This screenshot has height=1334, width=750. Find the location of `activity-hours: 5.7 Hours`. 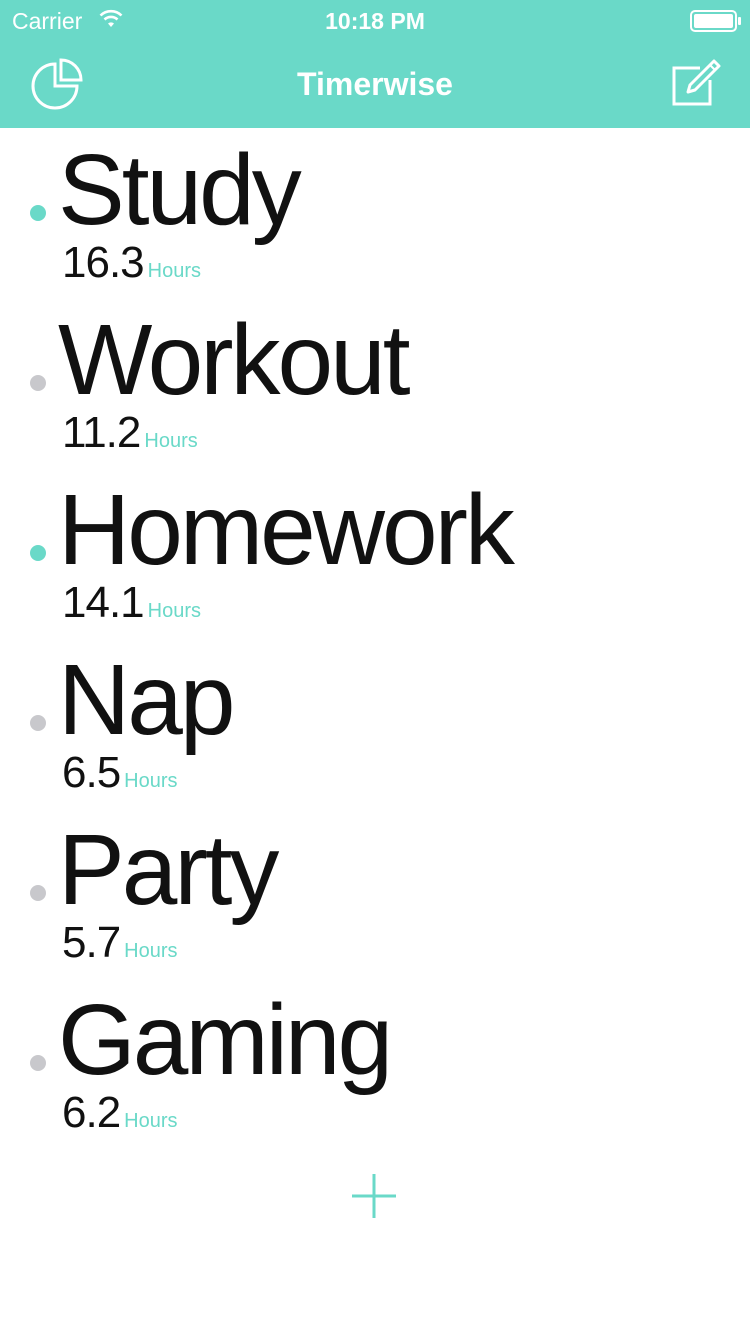

activity-hours: 5.7 Hours is located at coordinates (120, 943).